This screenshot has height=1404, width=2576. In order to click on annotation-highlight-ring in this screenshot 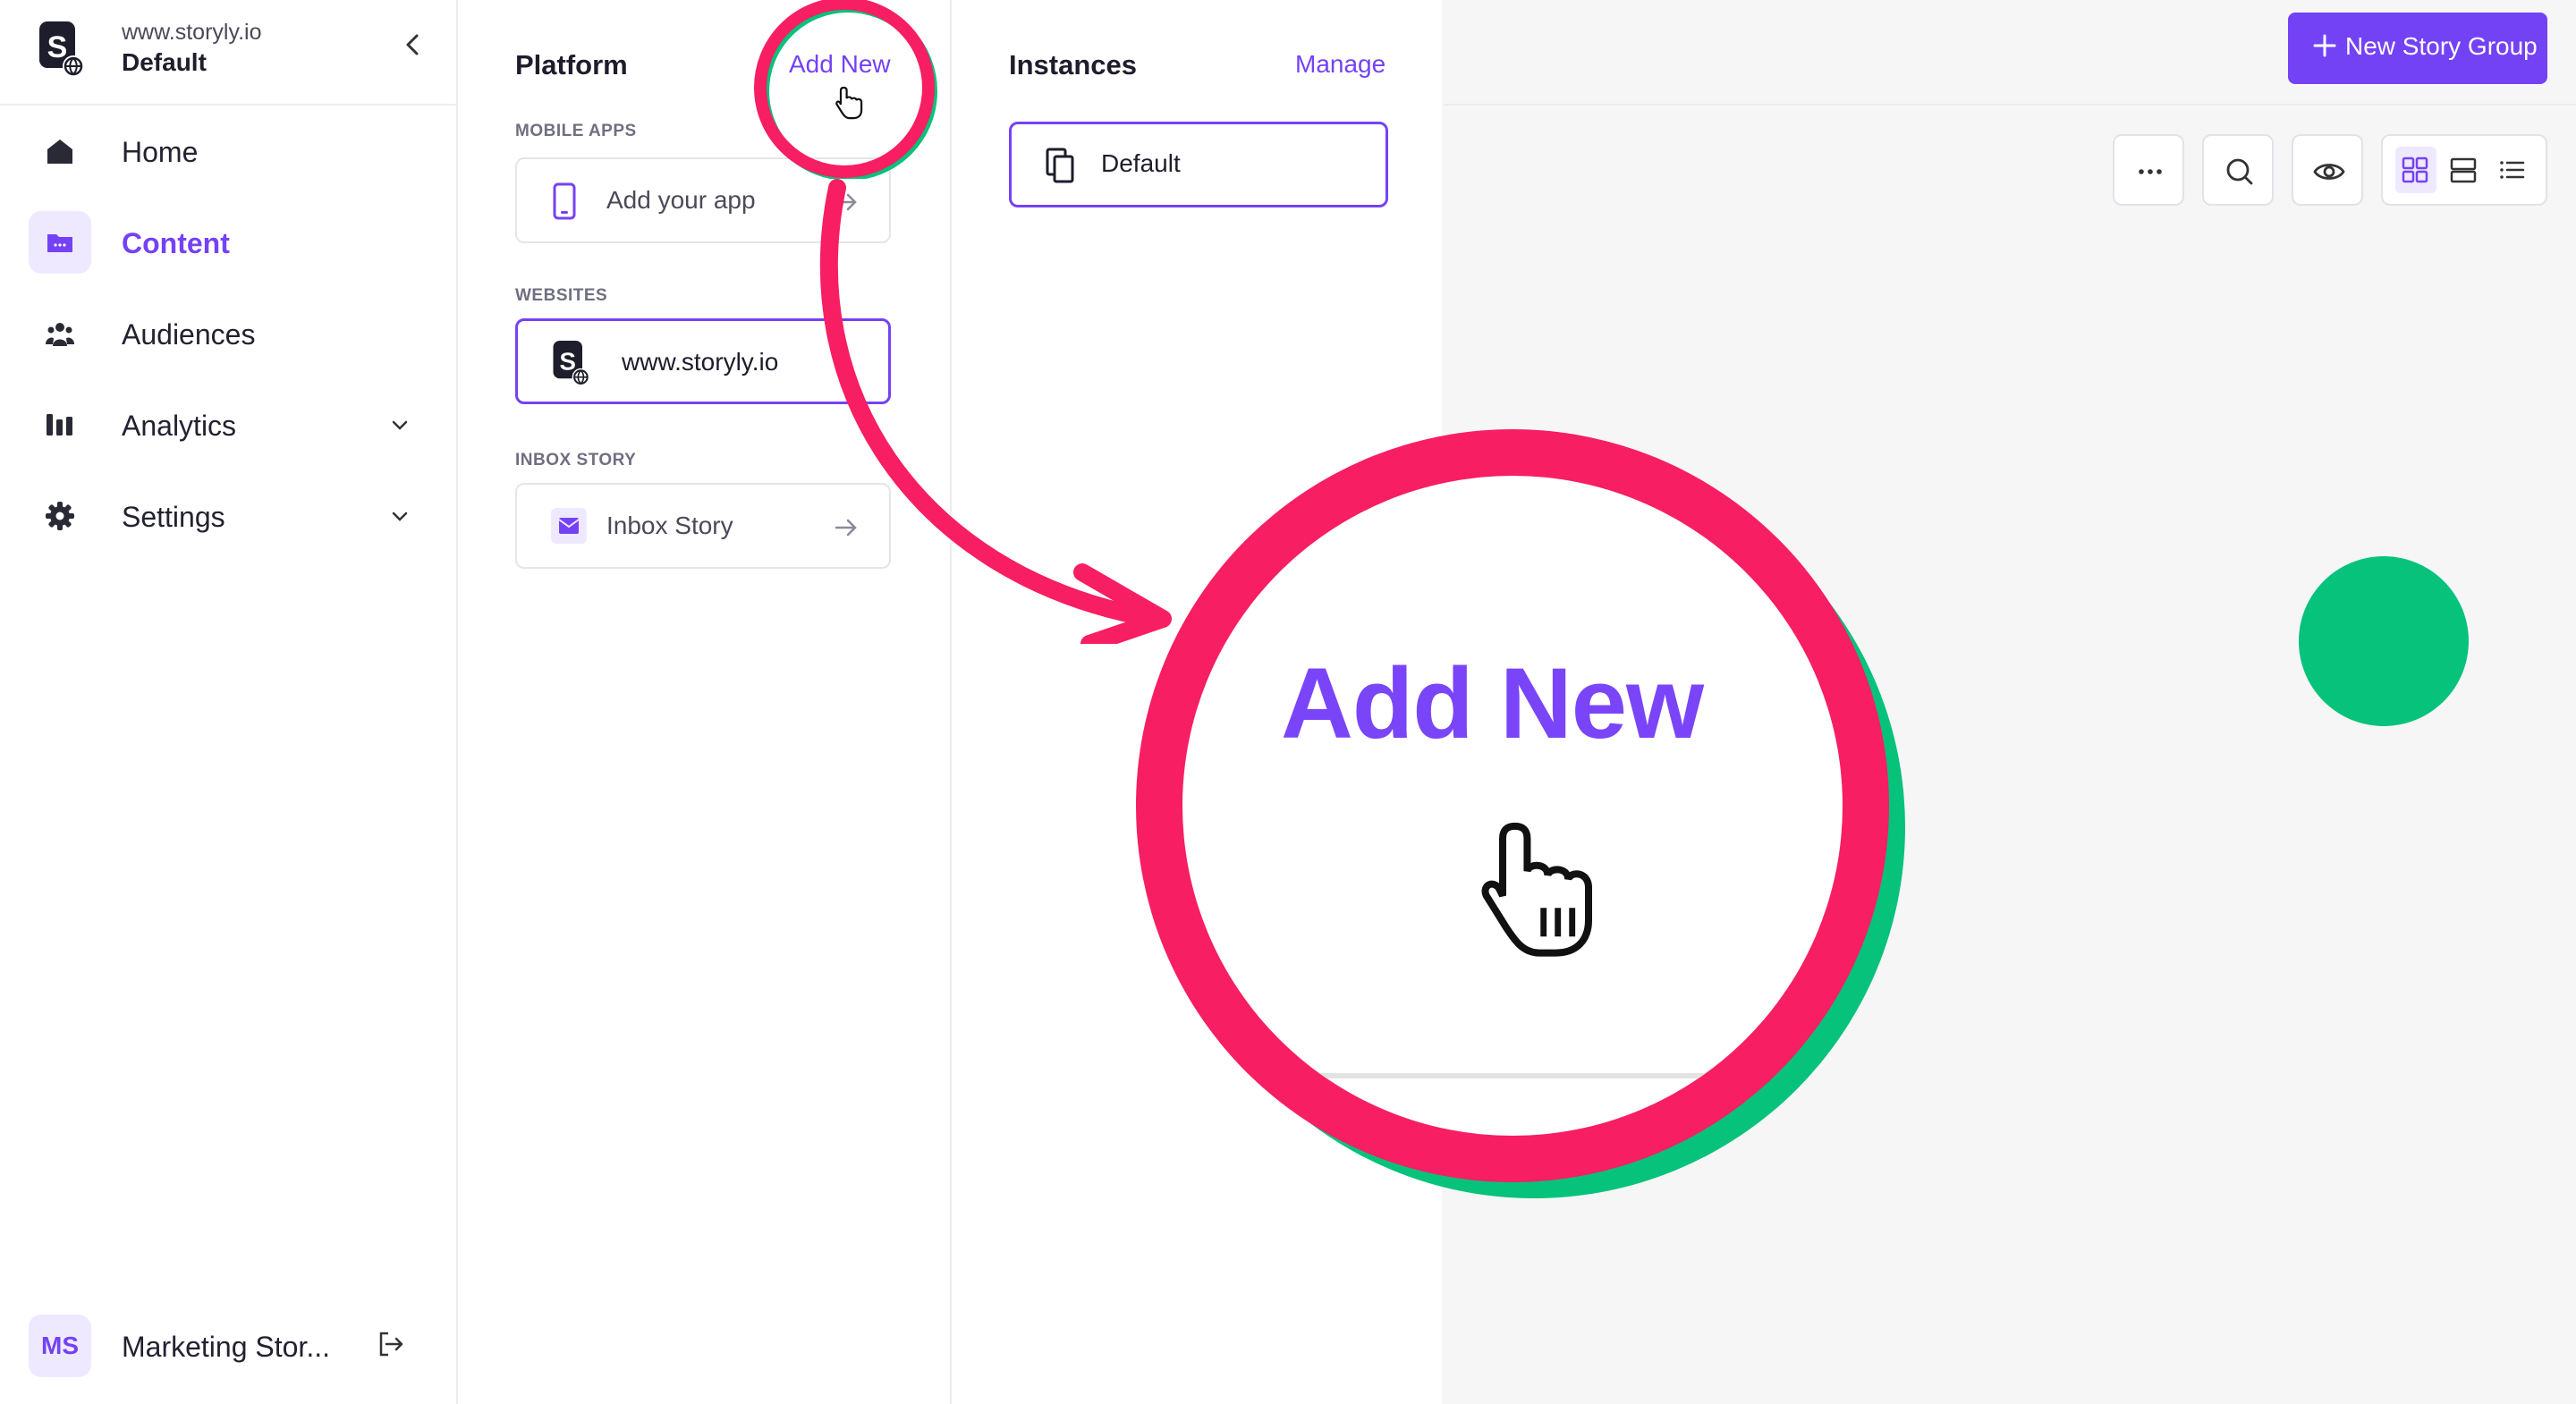, I will do `click(845, 89)`.